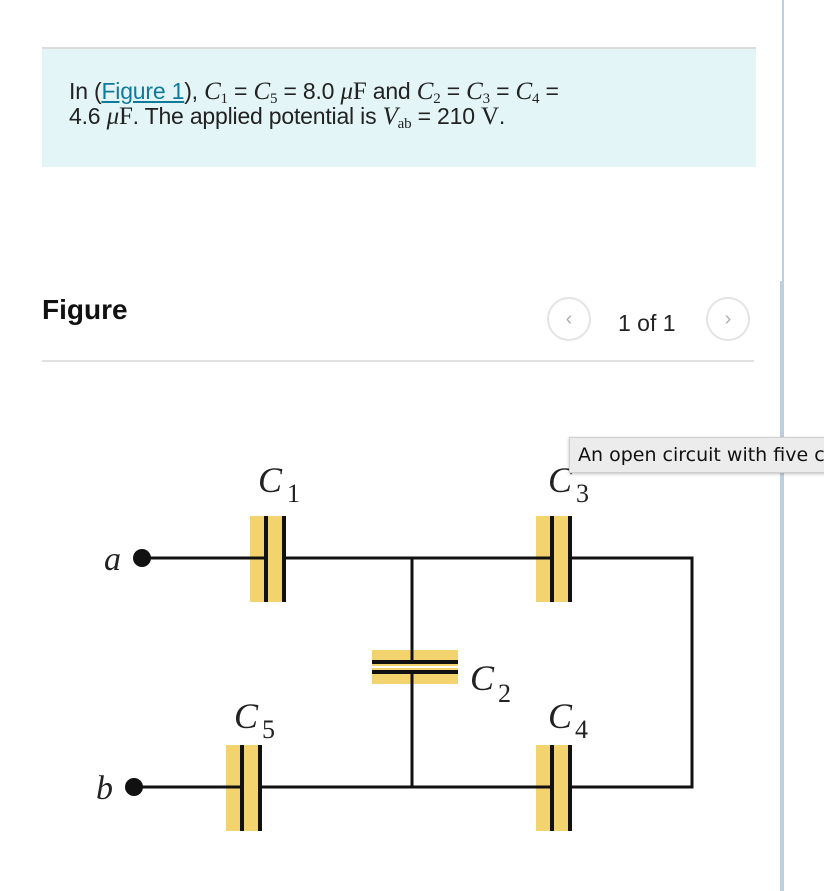  I want to click on c5-label: C, so click(246, 716).